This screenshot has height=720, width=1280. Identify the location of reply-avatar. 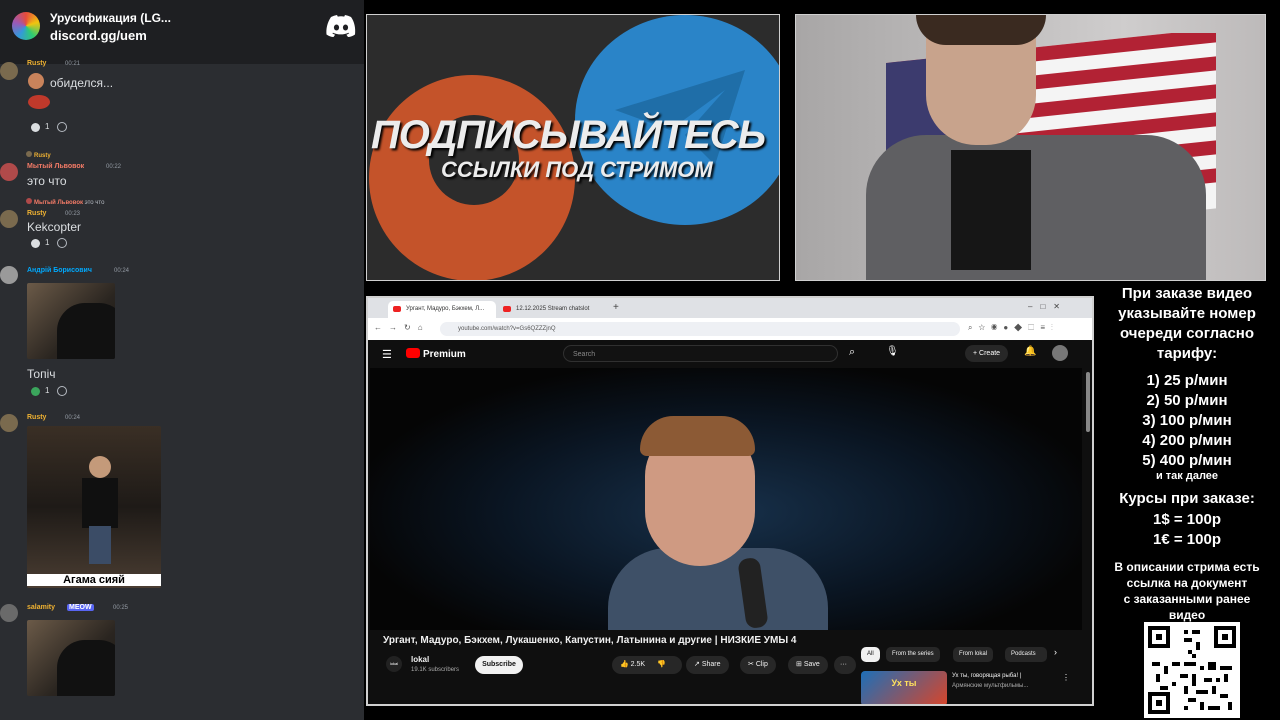
(29, 201).